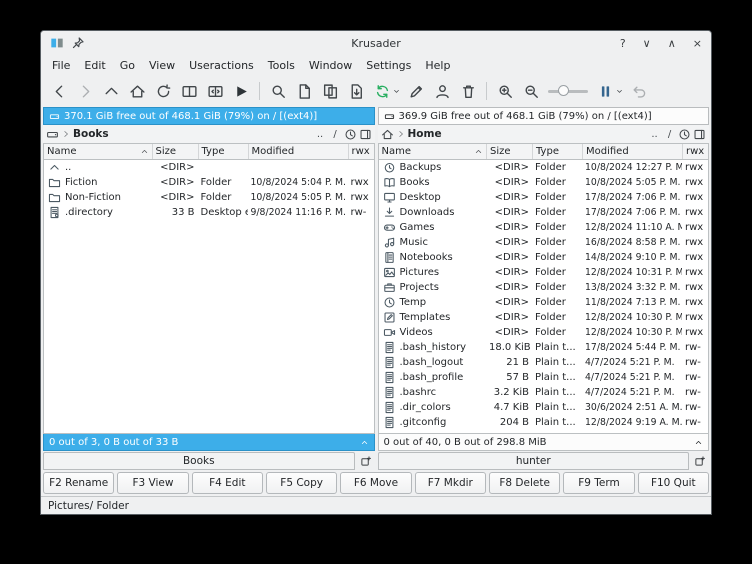 The image size is (752, 564). Describe the element at coordinates (59, 91) in the screenshot. I see `back-button` at that location.